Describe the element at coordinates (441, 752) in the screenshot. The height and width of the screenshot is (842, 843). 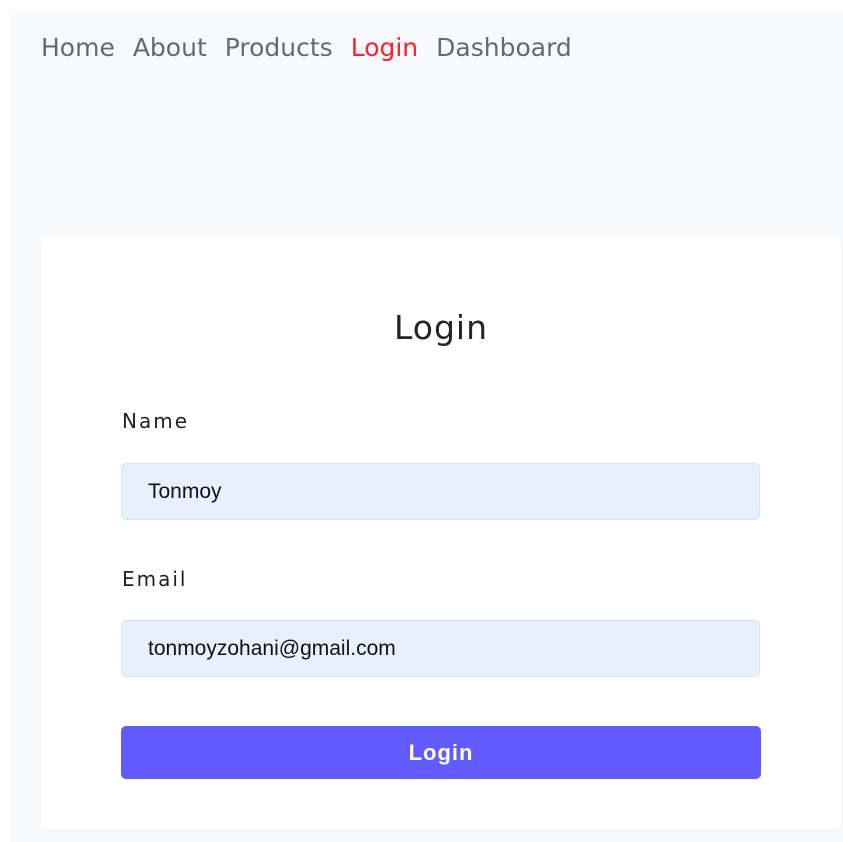
I see `login-button: Login` at that location.